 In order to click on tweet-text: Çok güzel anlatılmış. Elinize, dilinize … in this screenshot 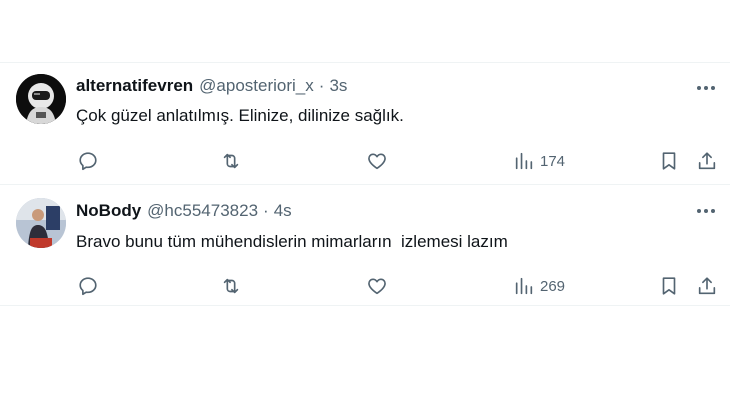, I will do `click(240, 115)`.